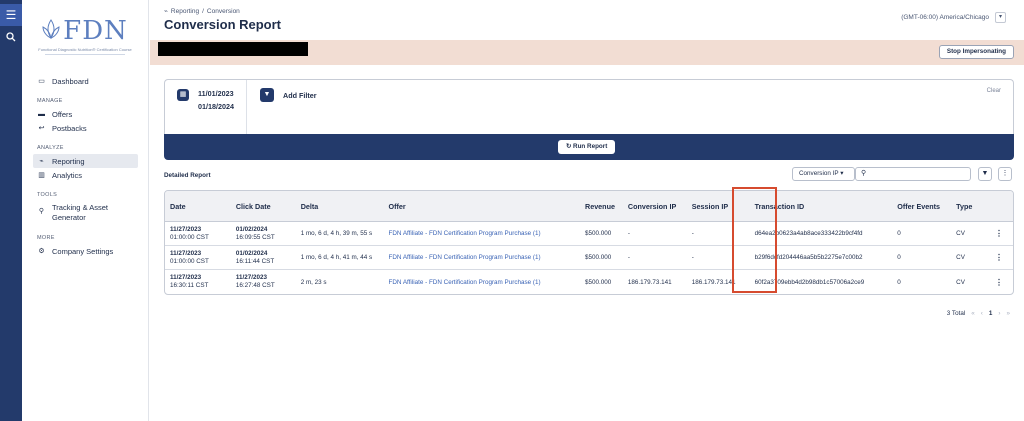 This screenshot has width=1024, height=421. I want to click on section-more: MORE, so click(46, 238).